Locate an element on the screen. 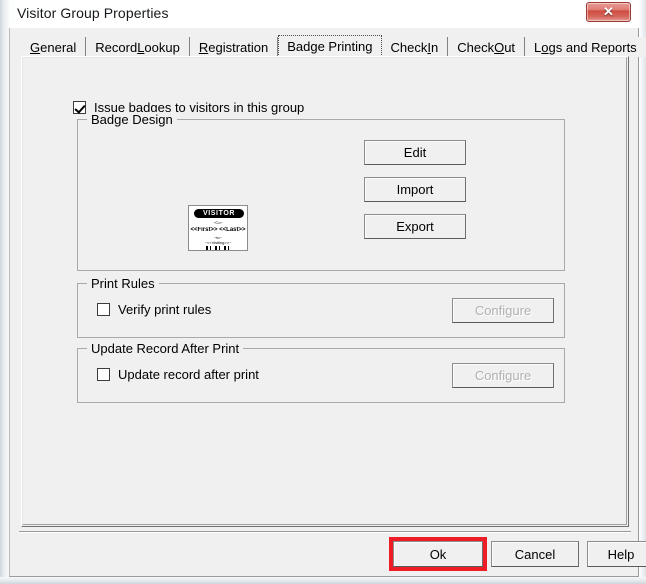 Image resolution: width=646 pixels, height=584 pixels. verify-print-rules-checkbox-row: Verify print rules is located at coordinates (154, 309).